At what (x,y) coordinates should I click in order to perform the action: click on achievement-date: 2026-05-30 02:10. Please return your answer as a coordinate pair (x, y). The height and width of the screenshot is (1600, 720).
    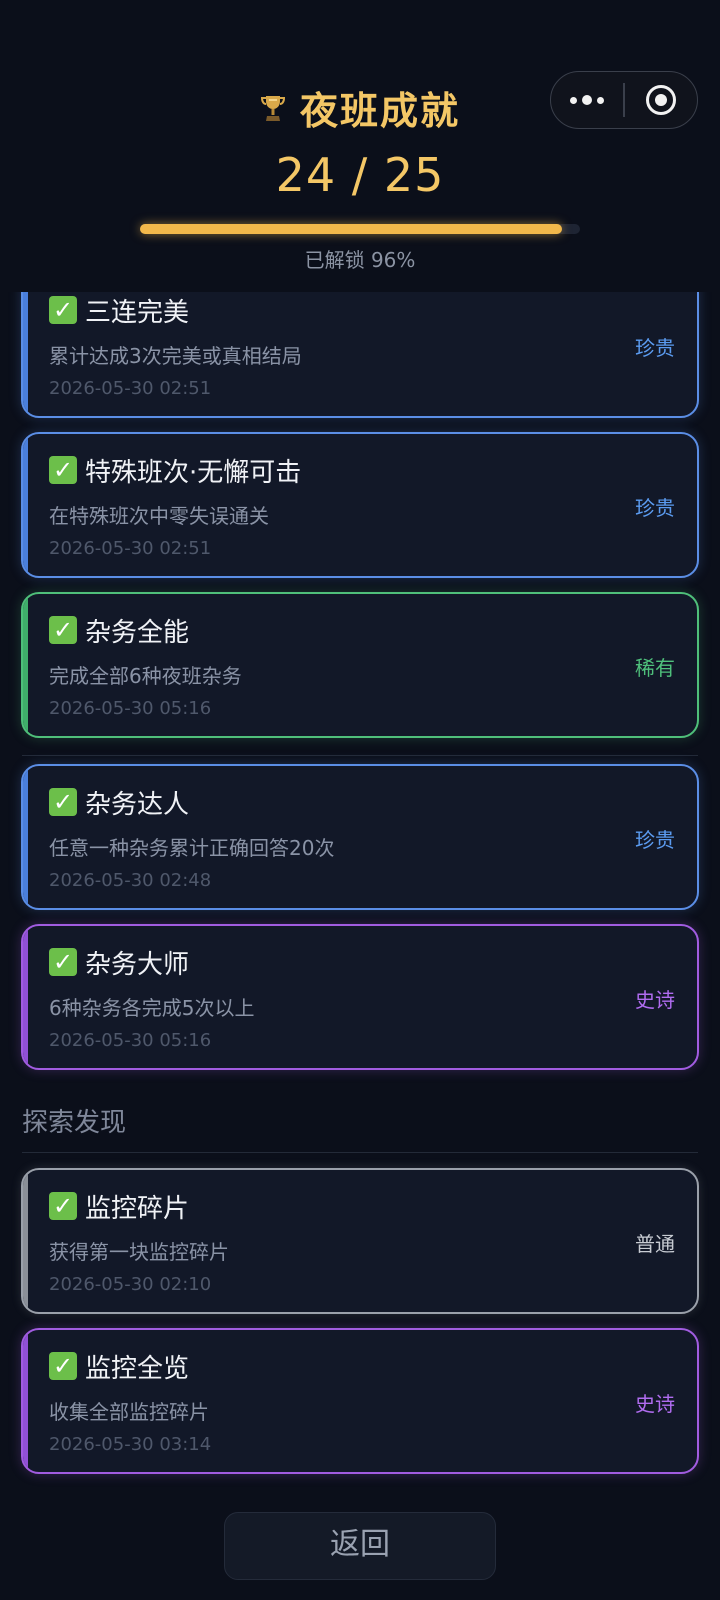
    Looking at the image, I should click on (130, 1284).